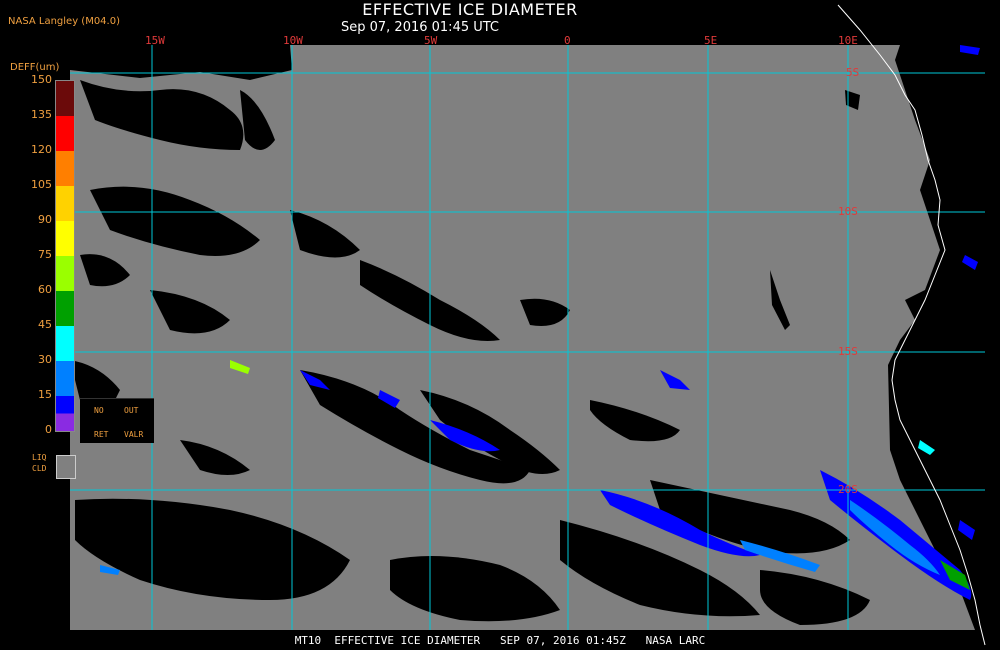 The image size is (1000, 650). Describe the element at coordinates (101, 434) in the screenshot. I see `no-retrieval-label-ret: RET` at that location.